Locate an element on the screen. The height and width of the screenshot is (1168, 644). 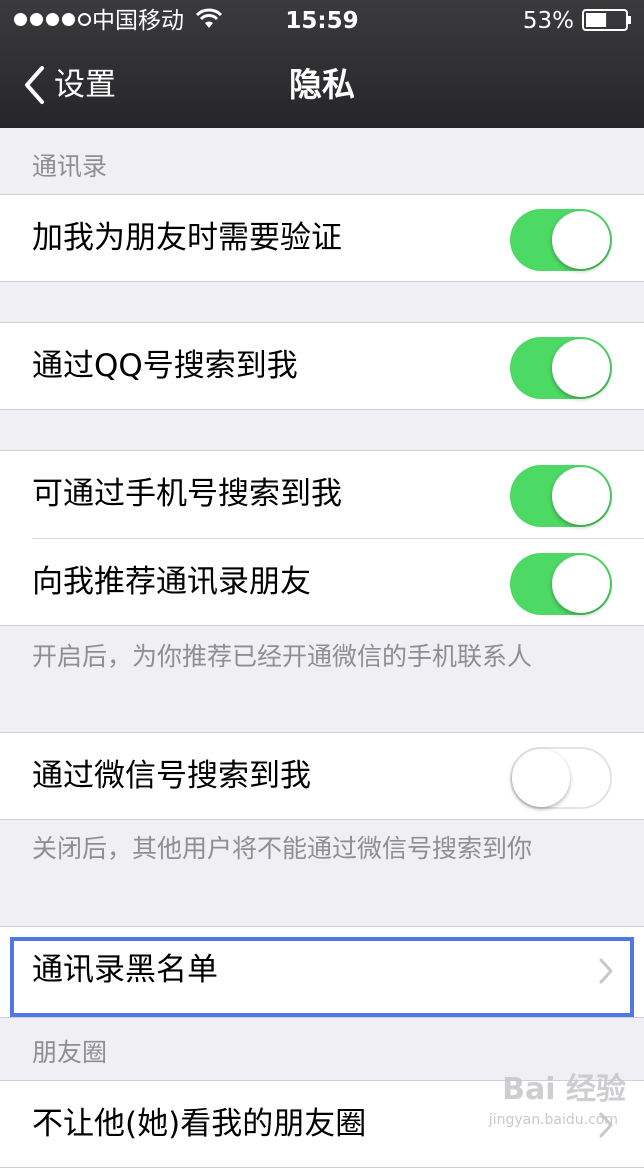
blacklist-group: 通讯录黑名单 is located at coordinates (322, 972).